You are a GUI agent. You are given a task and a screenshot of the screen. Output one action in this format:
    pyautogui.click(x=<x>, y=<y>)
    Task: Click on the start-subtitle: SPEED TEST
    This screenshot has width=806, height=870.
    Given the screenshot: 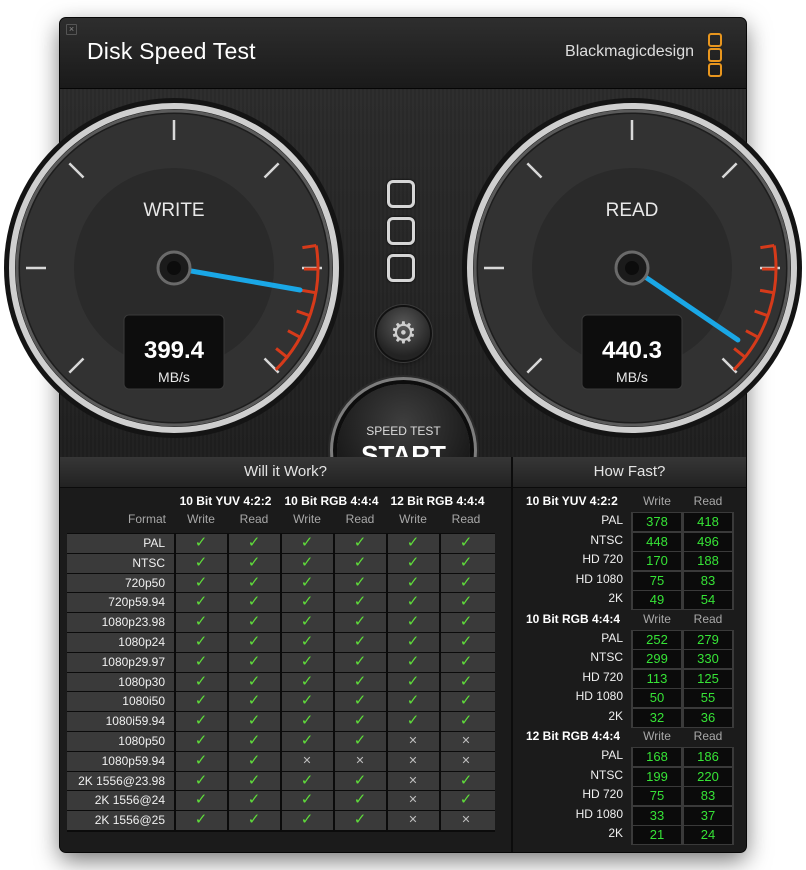 What is the action you would take?
    pyautogui.click(x=403, y=431)
    